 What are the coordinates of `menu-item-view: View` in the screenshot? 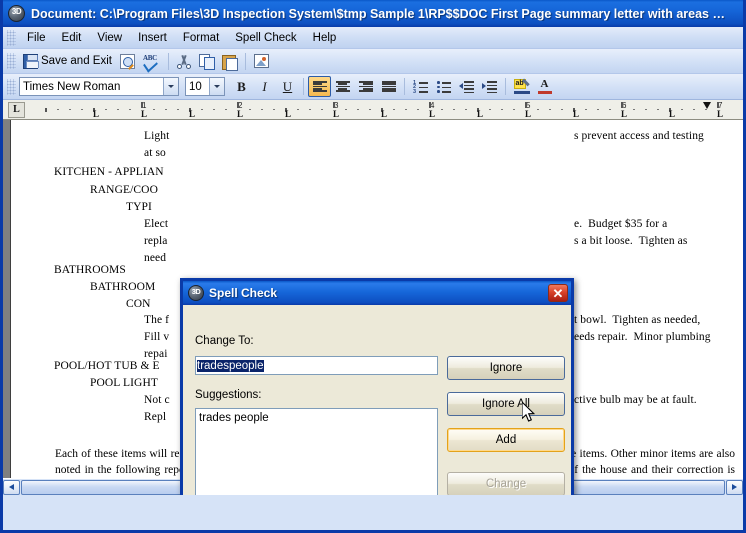 It's located at (109, 38).